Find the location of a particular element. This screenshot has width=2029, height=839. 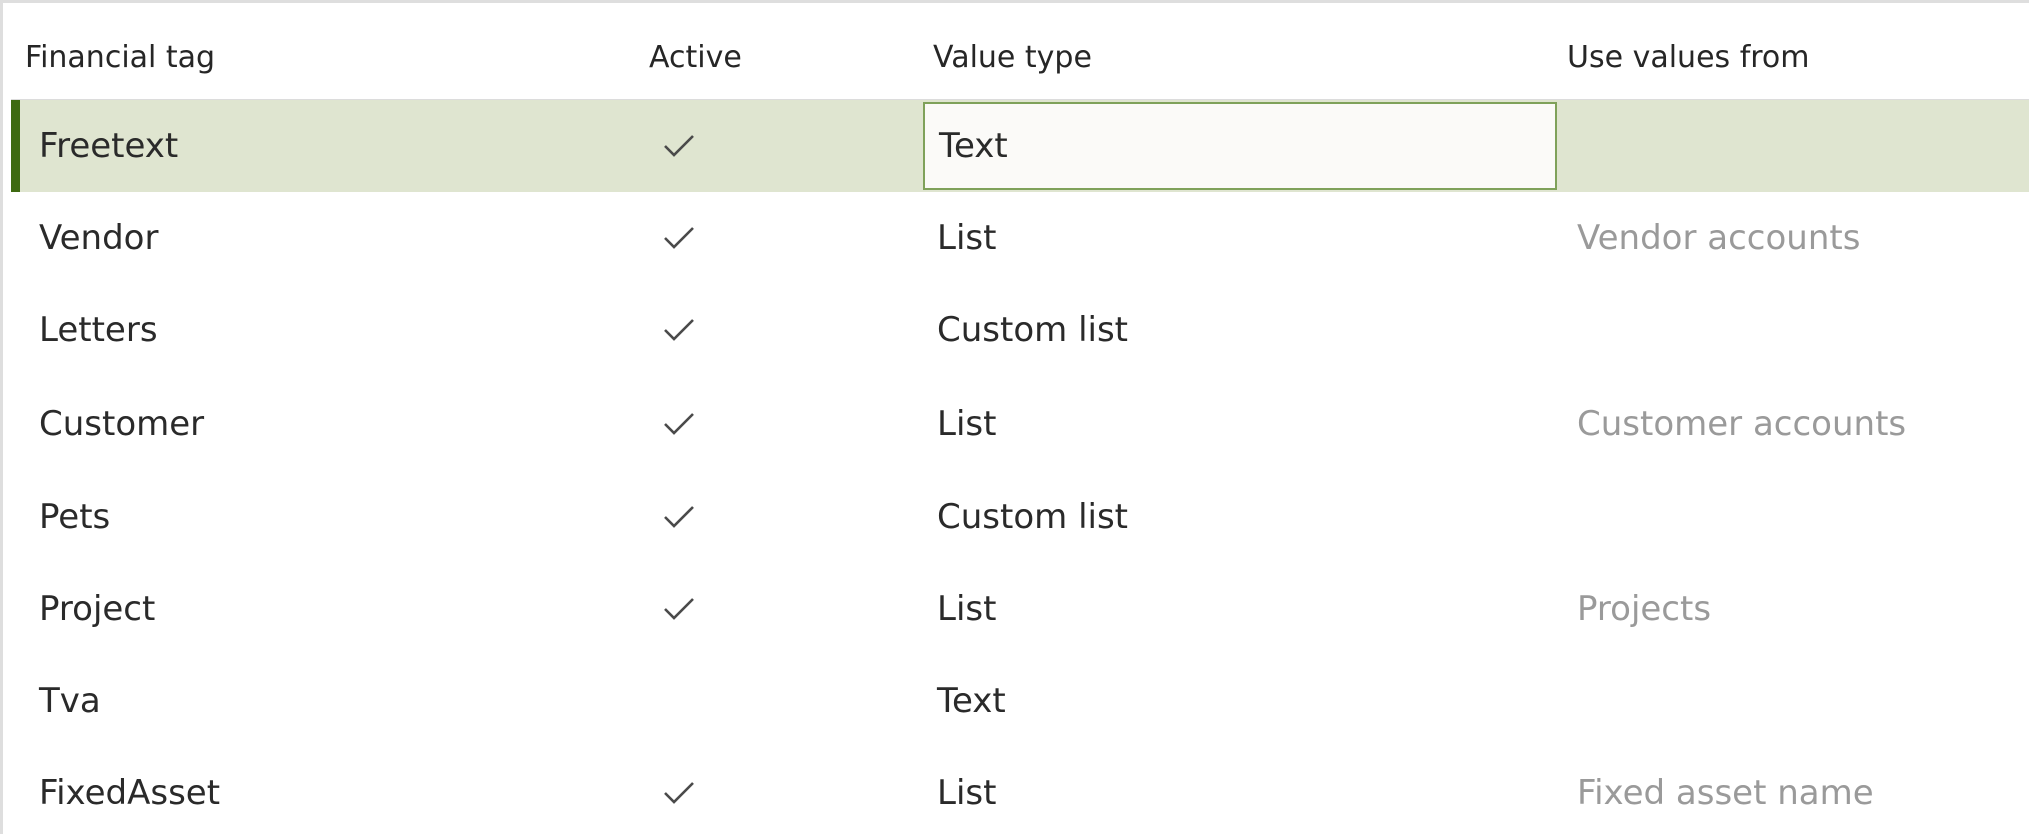

column-header-financial-tag: Financial tag is located at coordinates (120, 57).